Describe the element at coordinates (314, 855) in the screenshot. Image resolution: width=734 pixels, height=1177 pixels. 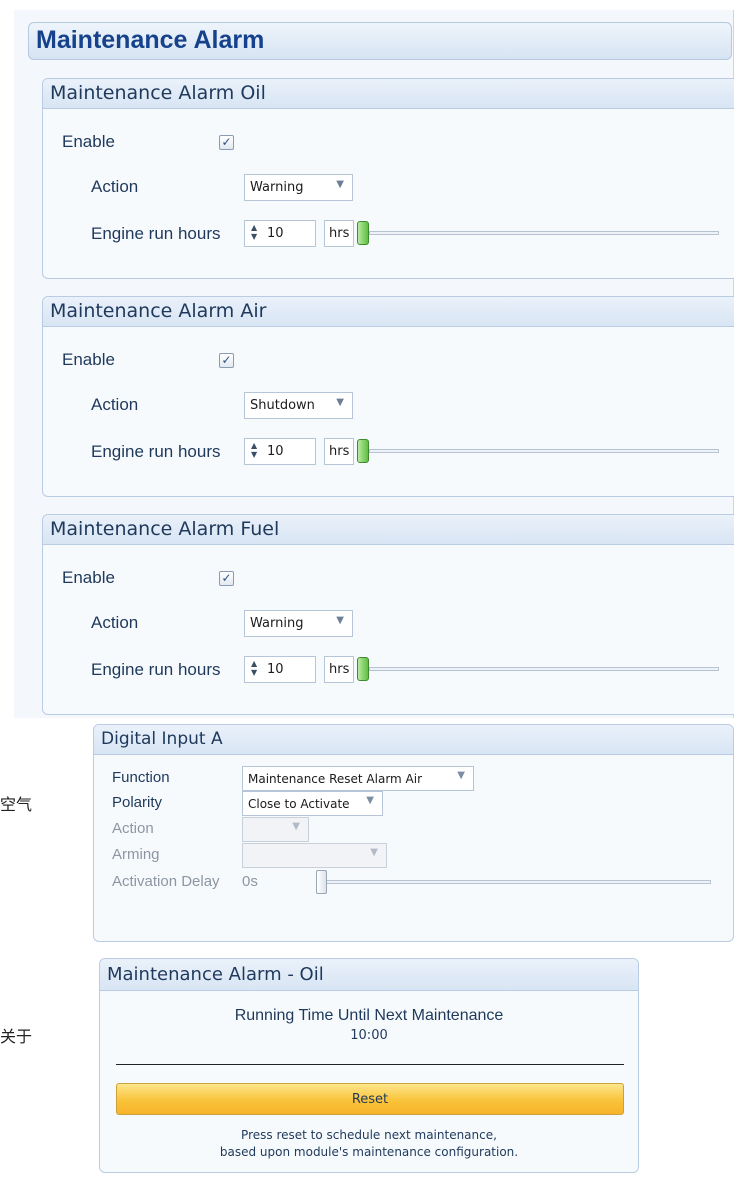
I see `arming-select-disabled: ▼` at that location.